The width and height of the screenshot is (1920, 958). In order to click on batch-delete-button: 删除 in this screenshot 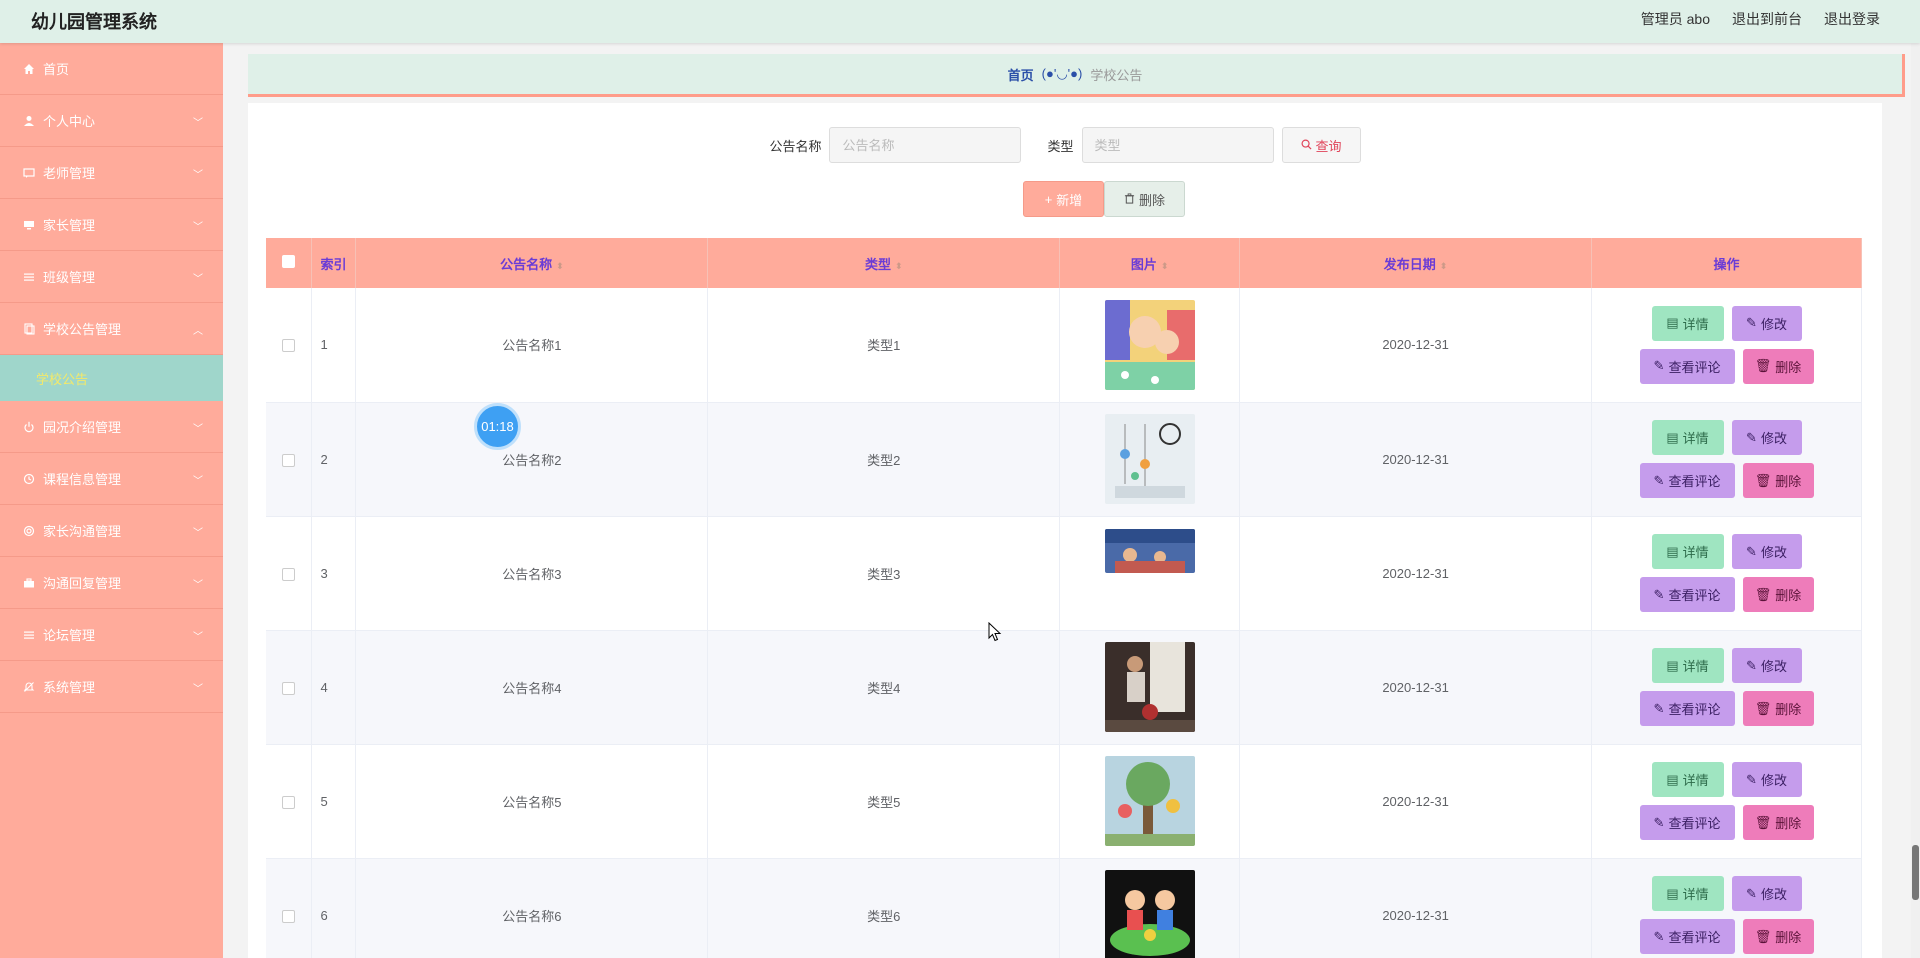, I will do `click(1144, 199)`.